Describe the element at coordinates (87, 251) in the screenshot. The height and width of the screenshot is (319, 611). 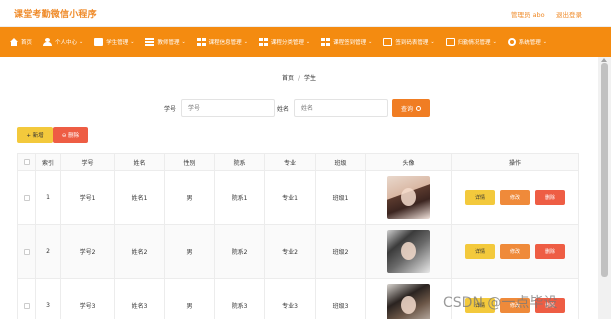
I see `cell-student-no: 学号2` at that location.